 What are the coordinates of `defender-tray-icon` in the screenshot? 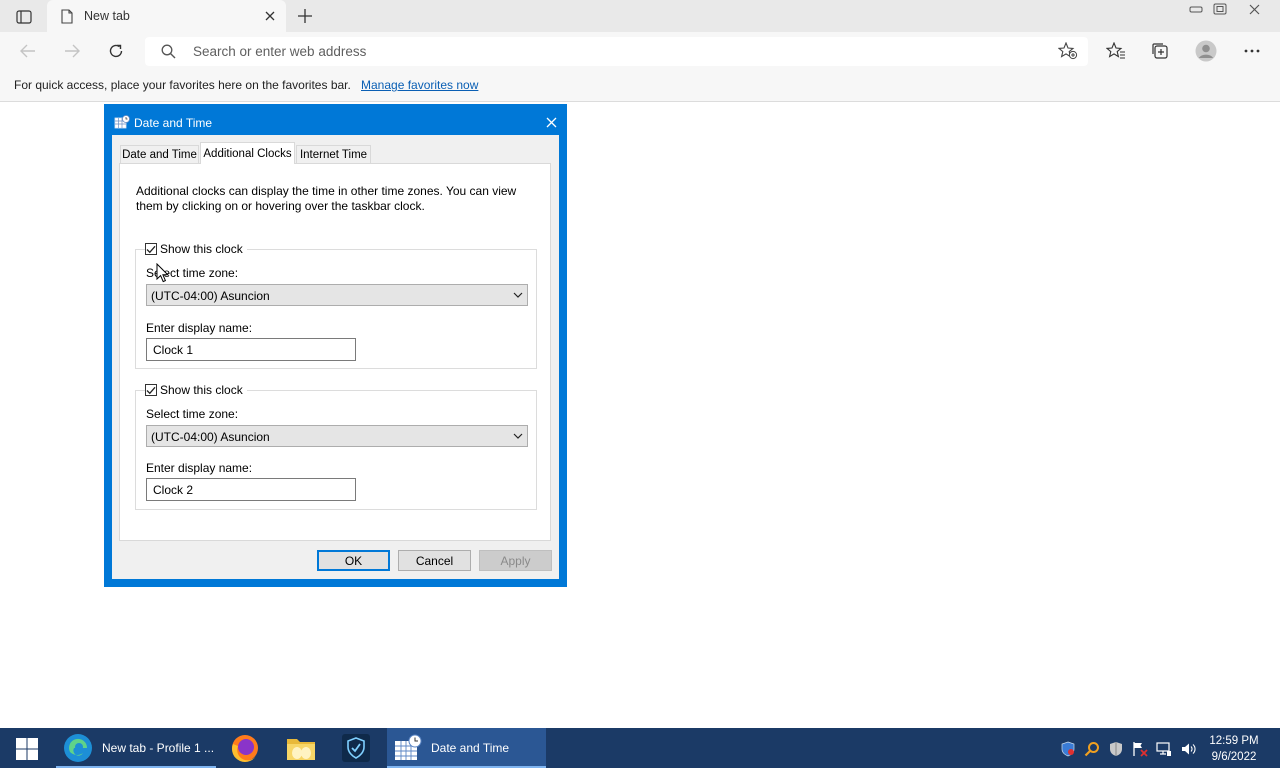 It's located at (1068, 749).